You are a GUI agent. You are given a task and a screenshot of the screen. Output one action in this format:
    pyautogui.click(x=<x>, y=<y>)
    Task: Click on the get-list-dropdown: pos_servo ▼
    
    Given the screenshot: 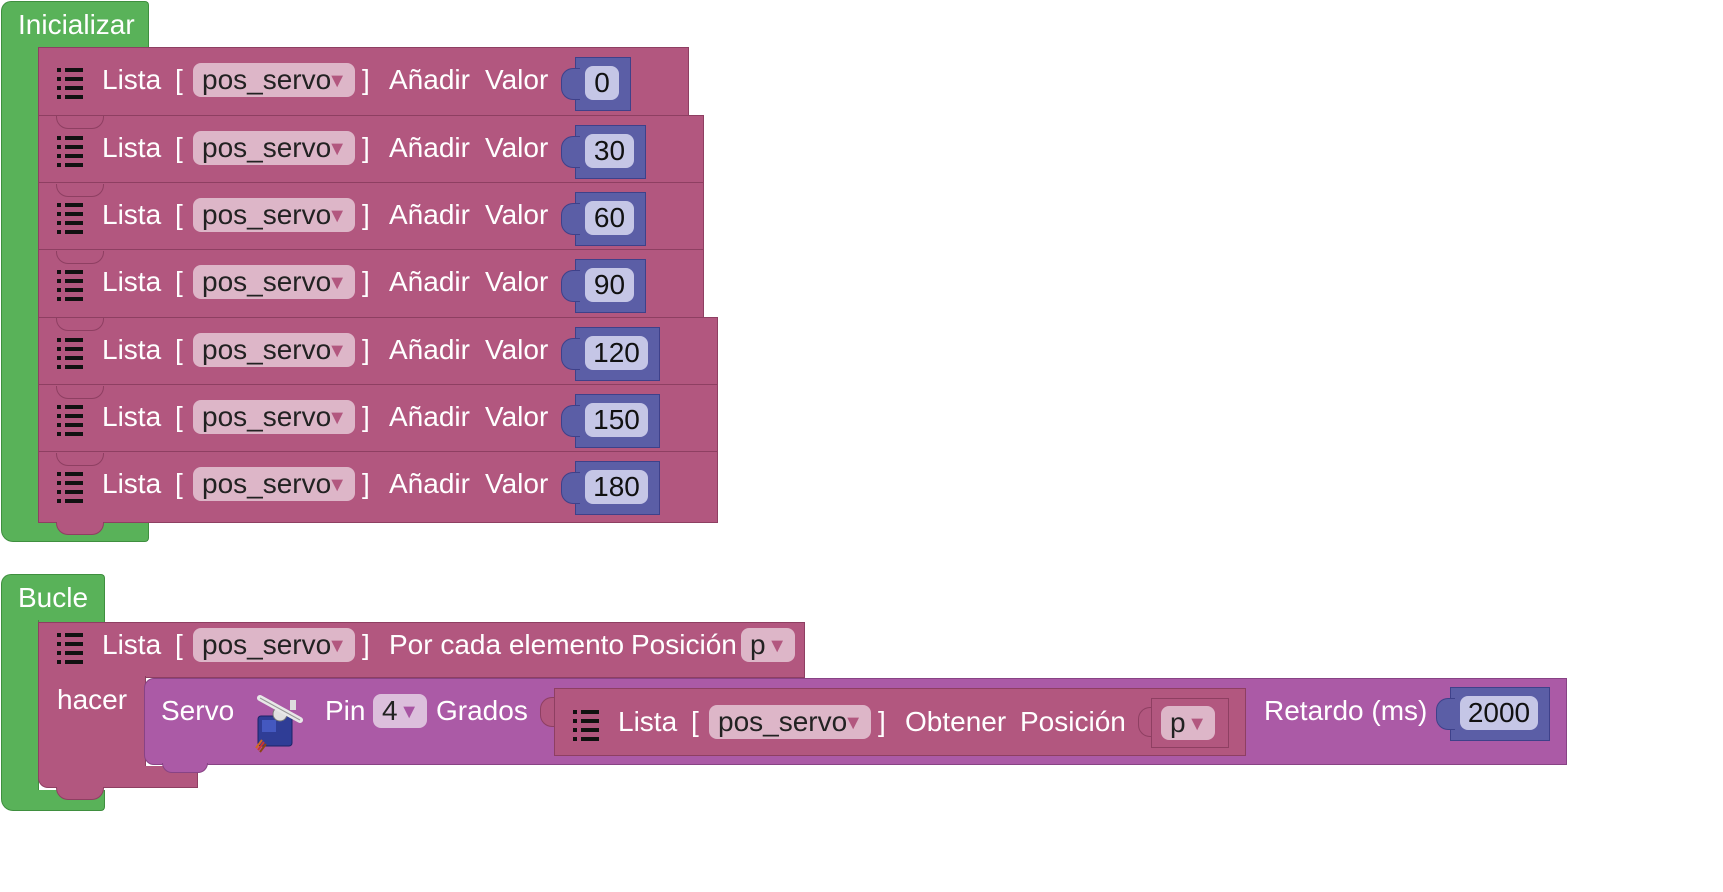 What is the action you would take?
    pyautogui.click(x=790, y=722)
    